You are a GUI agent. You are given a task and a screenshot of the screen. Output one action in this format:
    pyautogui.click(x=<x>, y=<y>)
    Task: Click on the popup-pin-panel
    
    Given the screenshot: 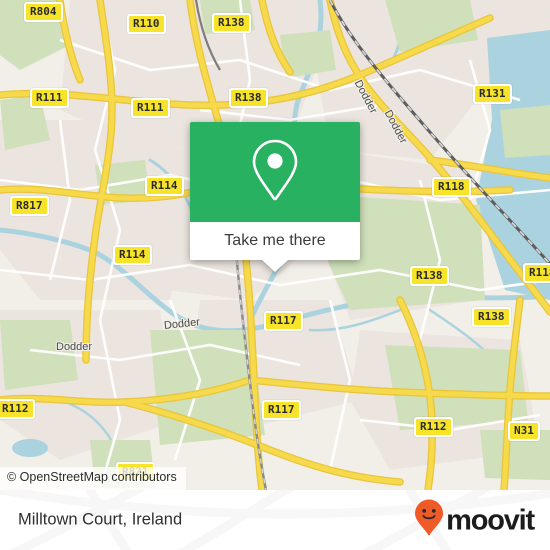 What is the action you would take?
    pyautogui.click(x=275, y=172)
    